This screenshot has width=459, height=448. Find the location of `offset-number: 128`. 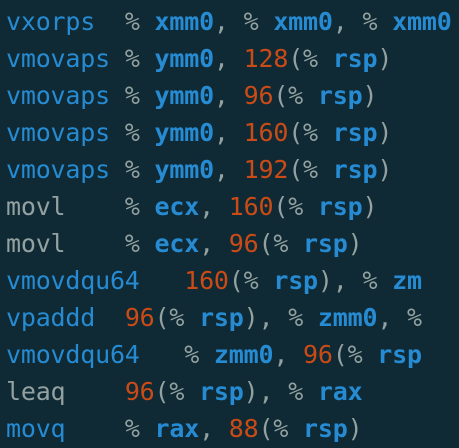

offset-number: 128 is located at coordinates (266, 58).